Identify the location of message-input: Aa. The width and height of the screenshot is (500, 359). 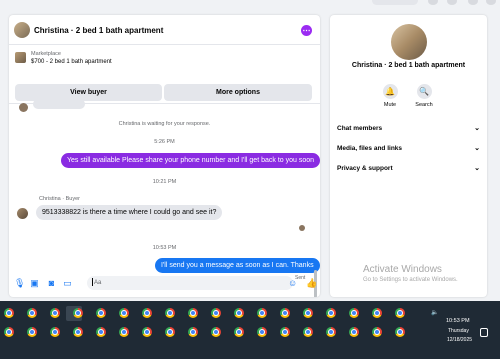
(190, 283).